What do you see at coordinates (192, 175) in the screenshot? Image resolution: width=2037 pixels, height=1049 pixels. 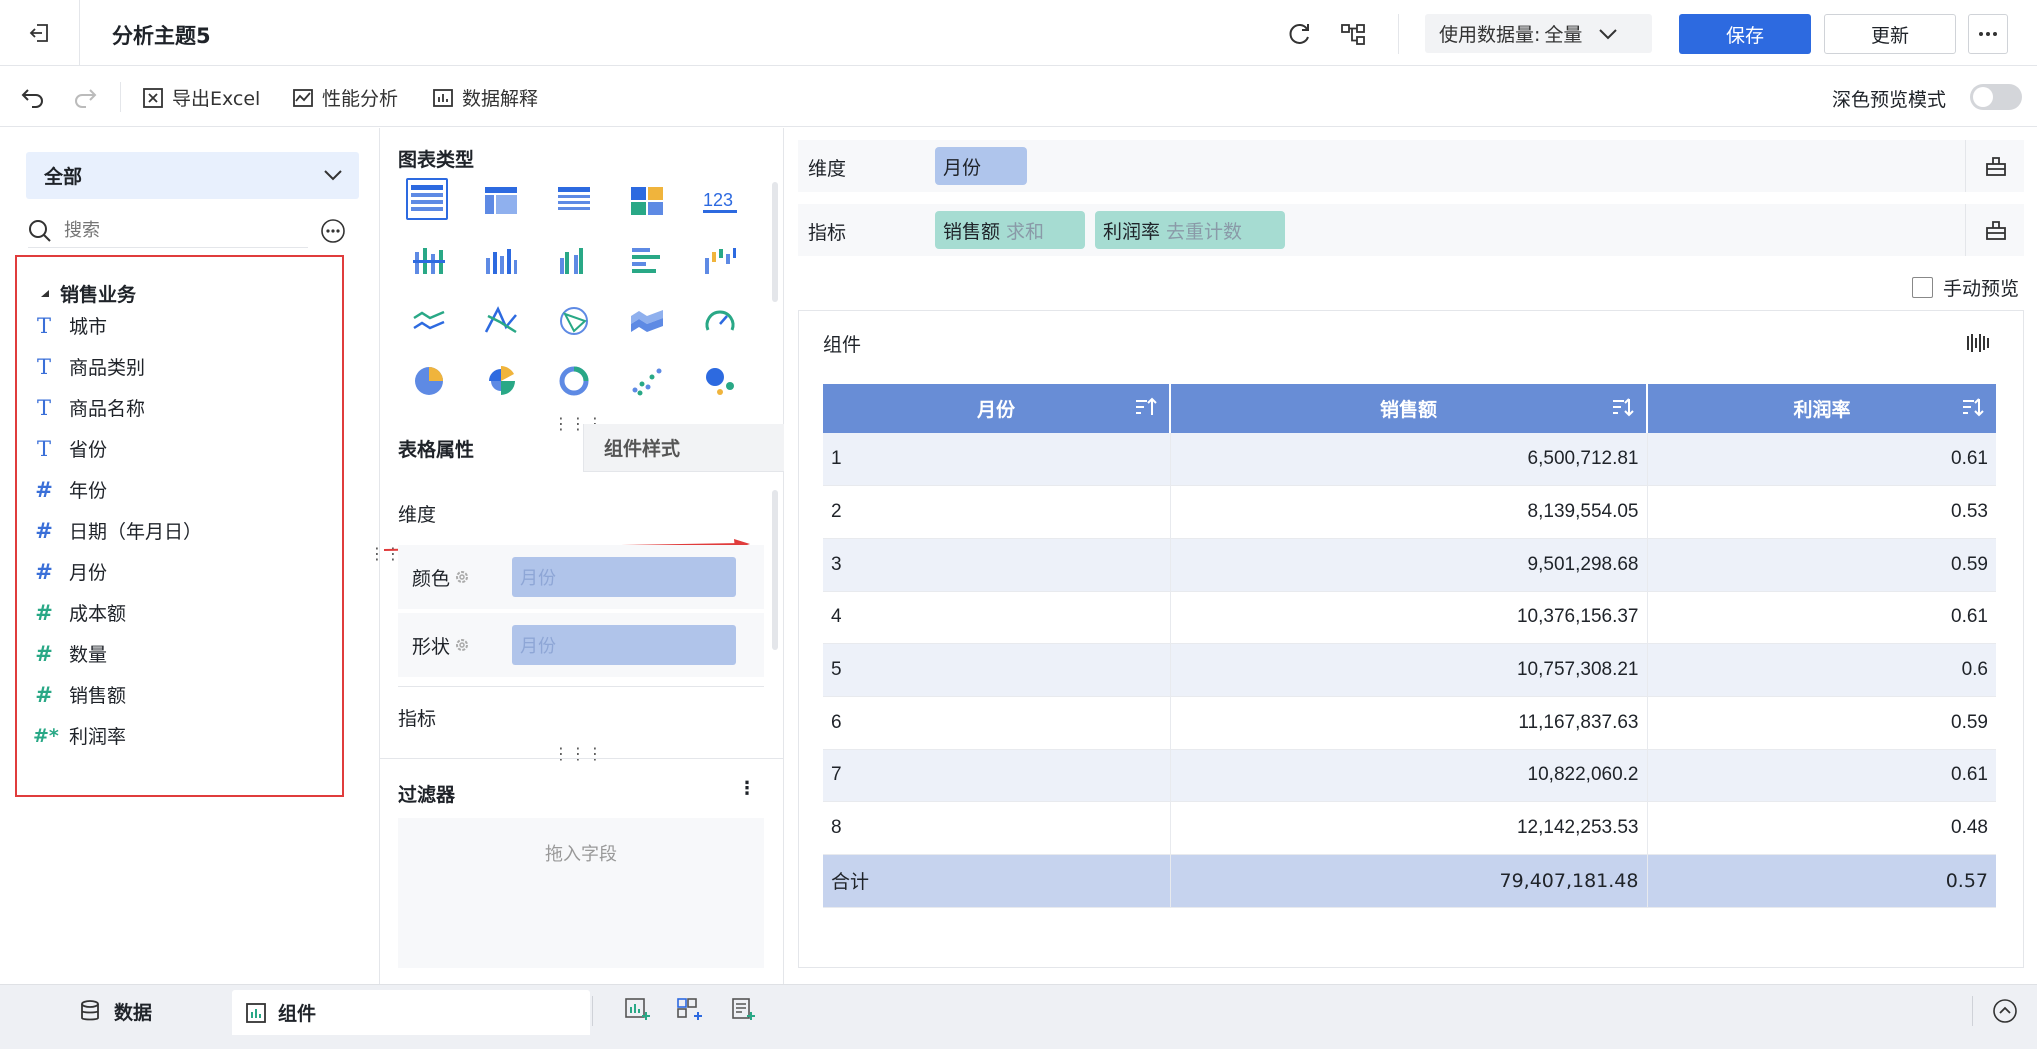 I see `scope-select: 全部` at bounding box center [192, 175].